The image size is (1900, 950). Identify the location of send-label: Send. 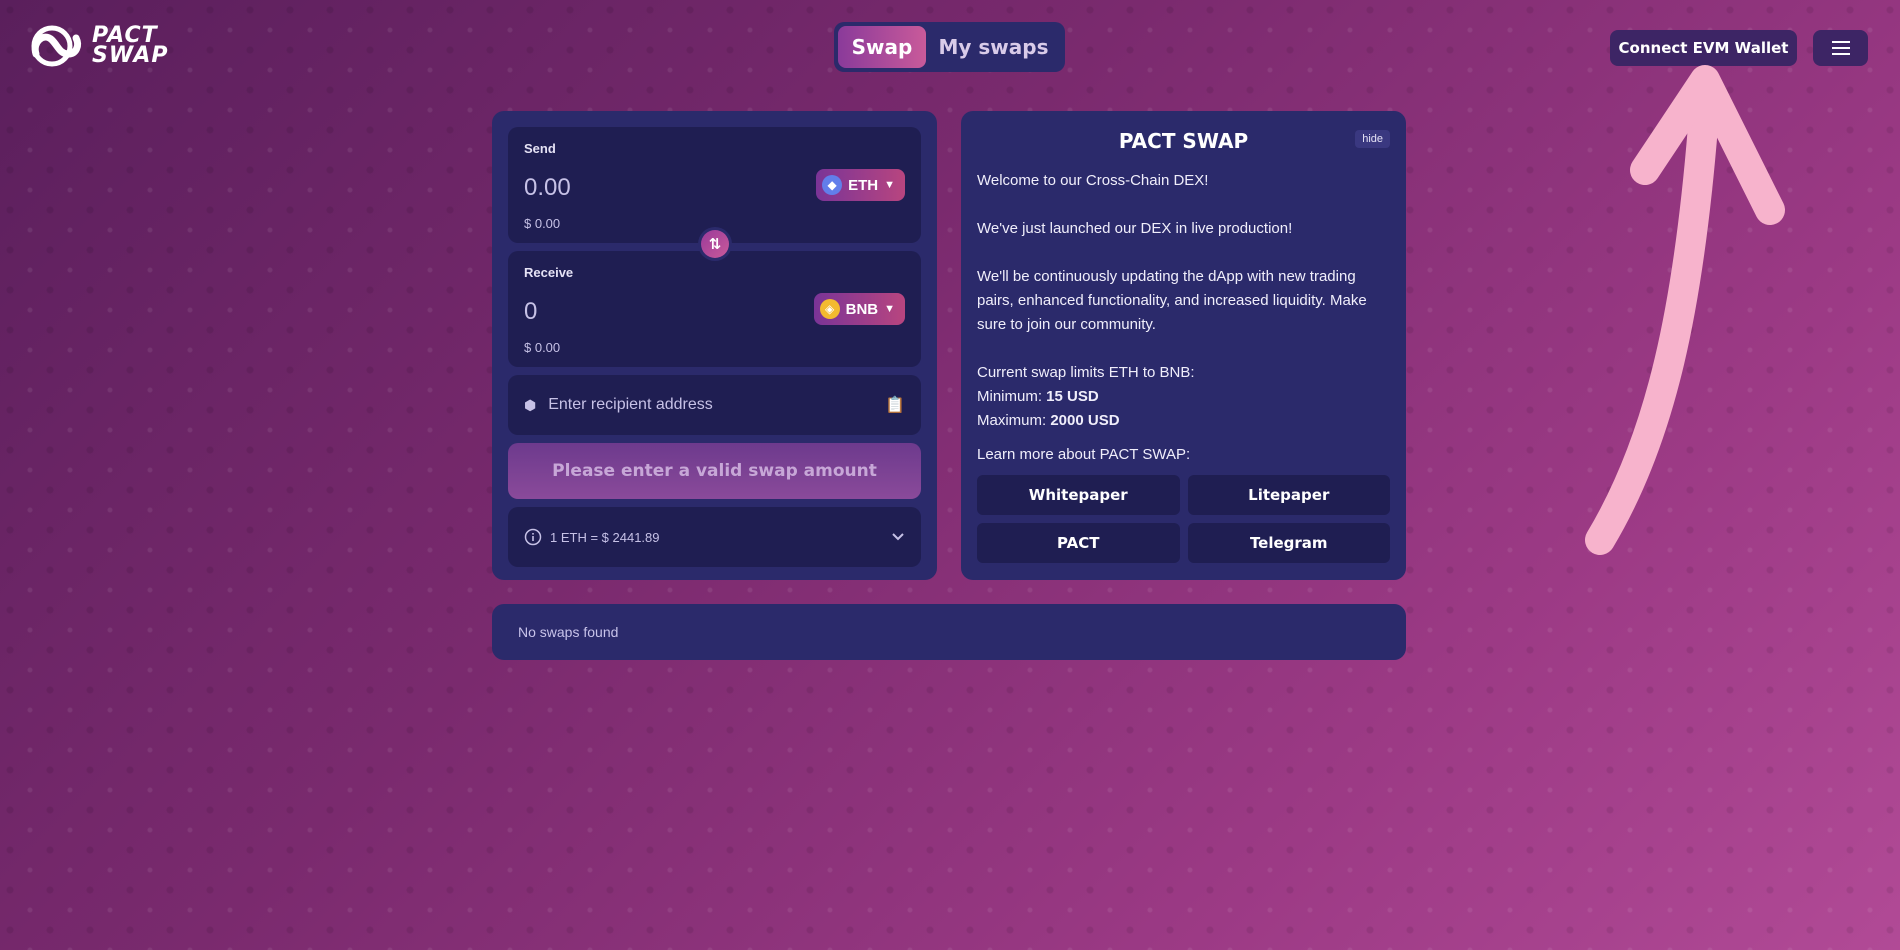
(540, 148).